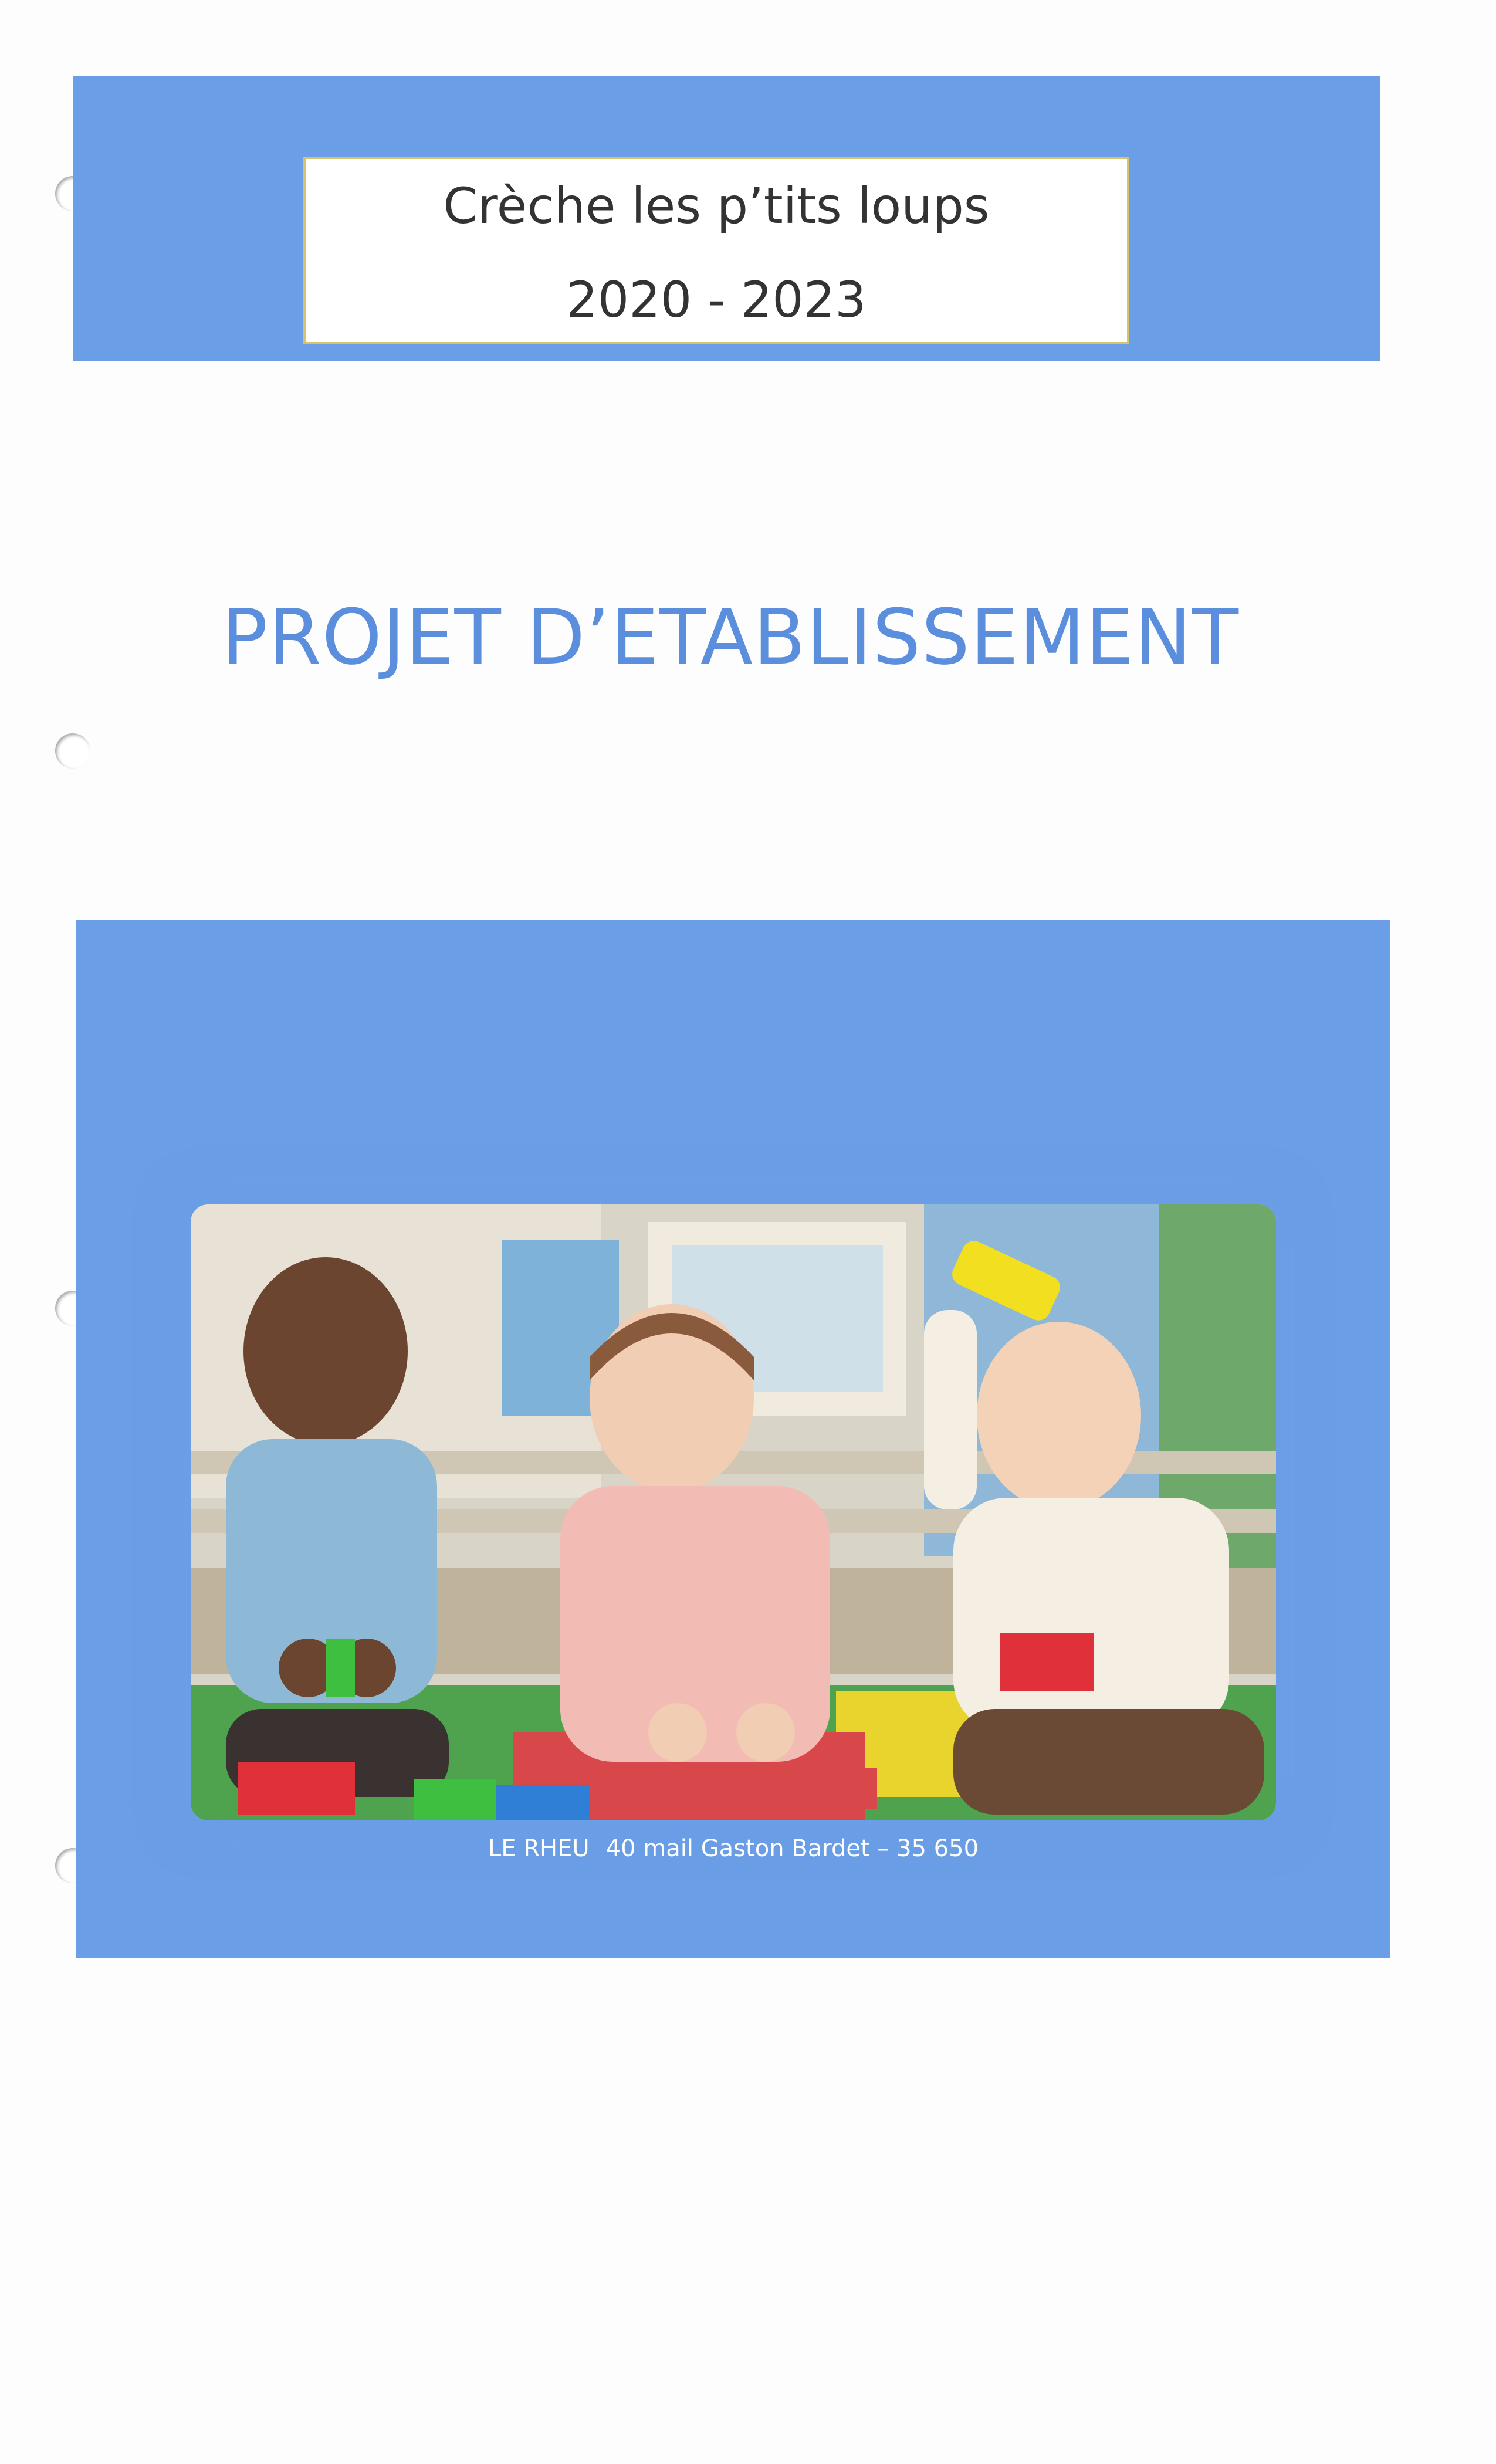 The width and height of the screenshot is (1496, 2464). Describe the element at coordinates (730, 637) in the screenshot. I see `page-title: PROJET D’ETABLISSEMENT` at that location.